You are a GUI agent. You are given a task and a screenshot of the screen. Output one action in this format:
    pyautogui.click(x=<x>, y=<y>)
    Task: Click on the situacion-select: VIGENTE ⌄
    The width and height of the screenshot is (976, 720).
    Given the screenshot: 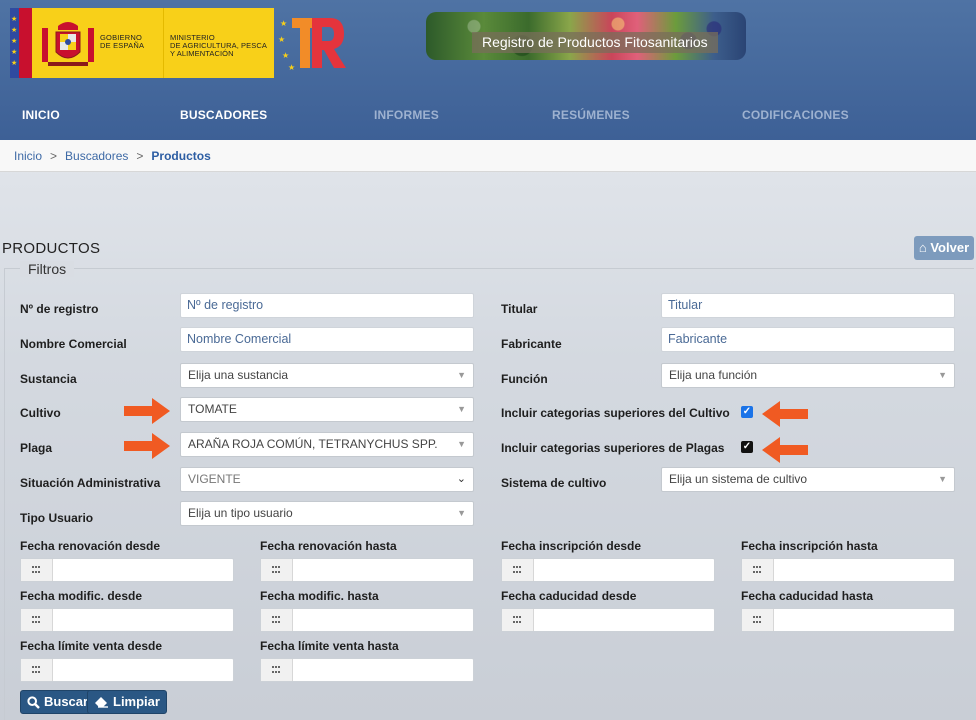 What is the action you would take?
    pyautogui.click(x=327, y=479)
    